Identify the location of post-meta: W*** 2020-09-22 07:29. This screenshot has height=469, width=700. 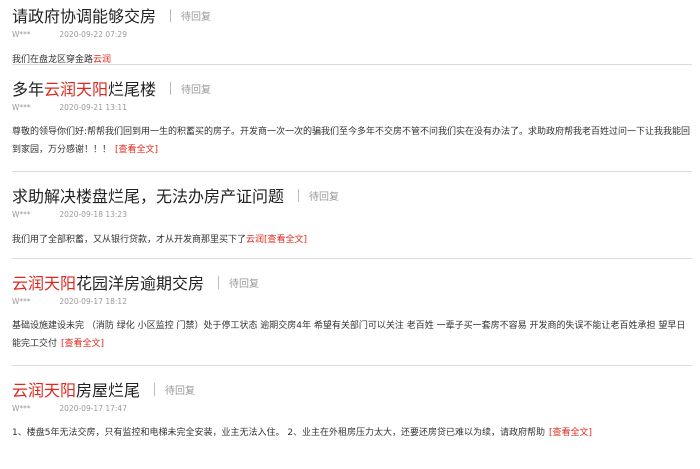
(352, 35).